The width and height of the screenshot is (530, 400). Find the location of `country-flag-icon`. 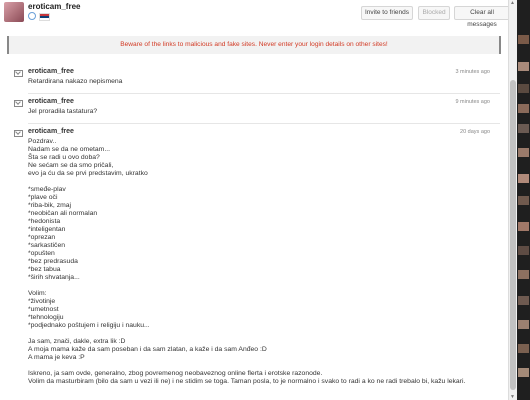

country-flag-icon is located at coordinates (44, 17).